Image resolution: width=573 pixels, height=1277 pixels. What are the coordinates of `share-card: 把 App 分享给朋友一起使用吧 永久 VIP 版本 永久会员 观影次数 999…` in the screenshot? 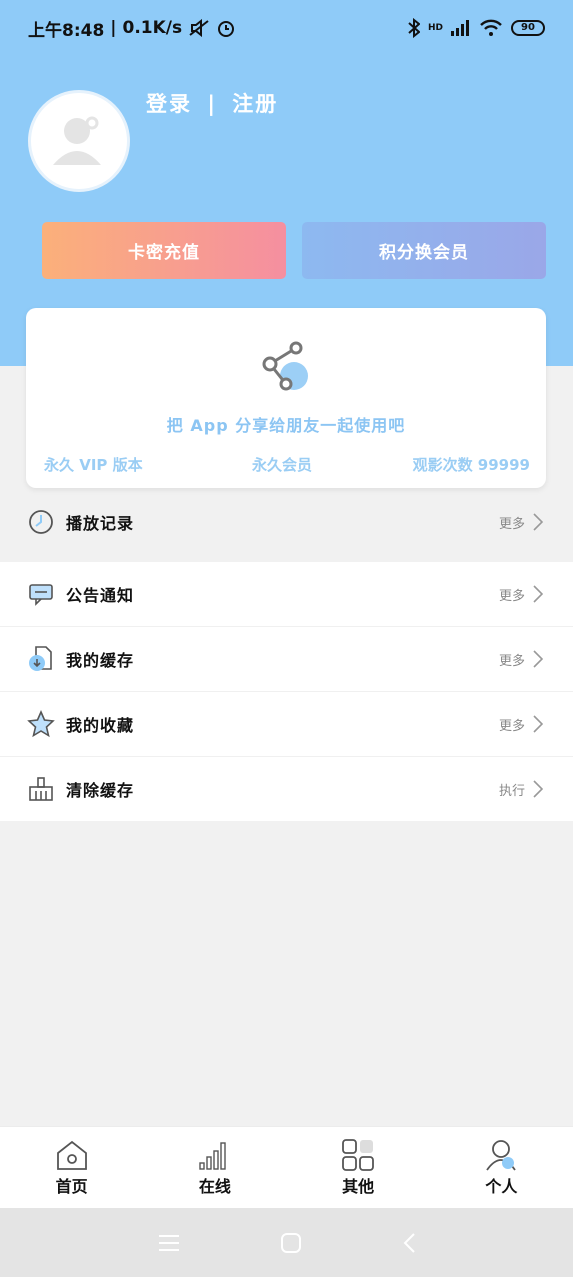 It's located at (286, 398).